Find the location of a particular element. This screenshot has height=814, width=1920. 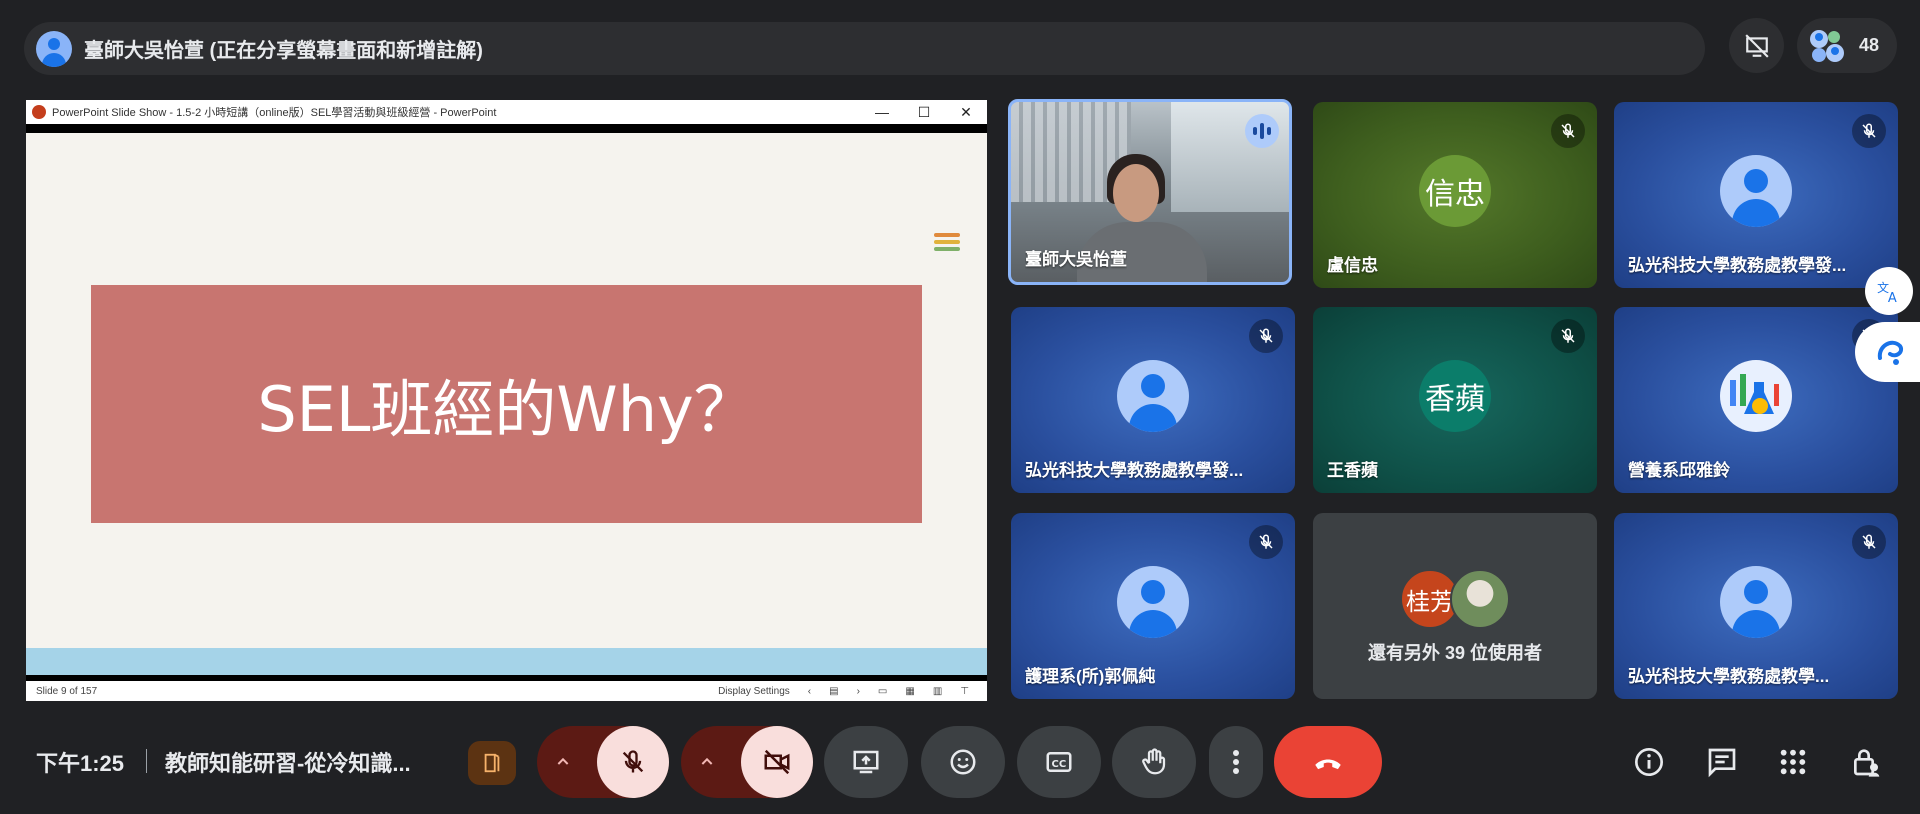

participant-tile: 香蘋 王香蘋 is located at coordinates (1455, 400).